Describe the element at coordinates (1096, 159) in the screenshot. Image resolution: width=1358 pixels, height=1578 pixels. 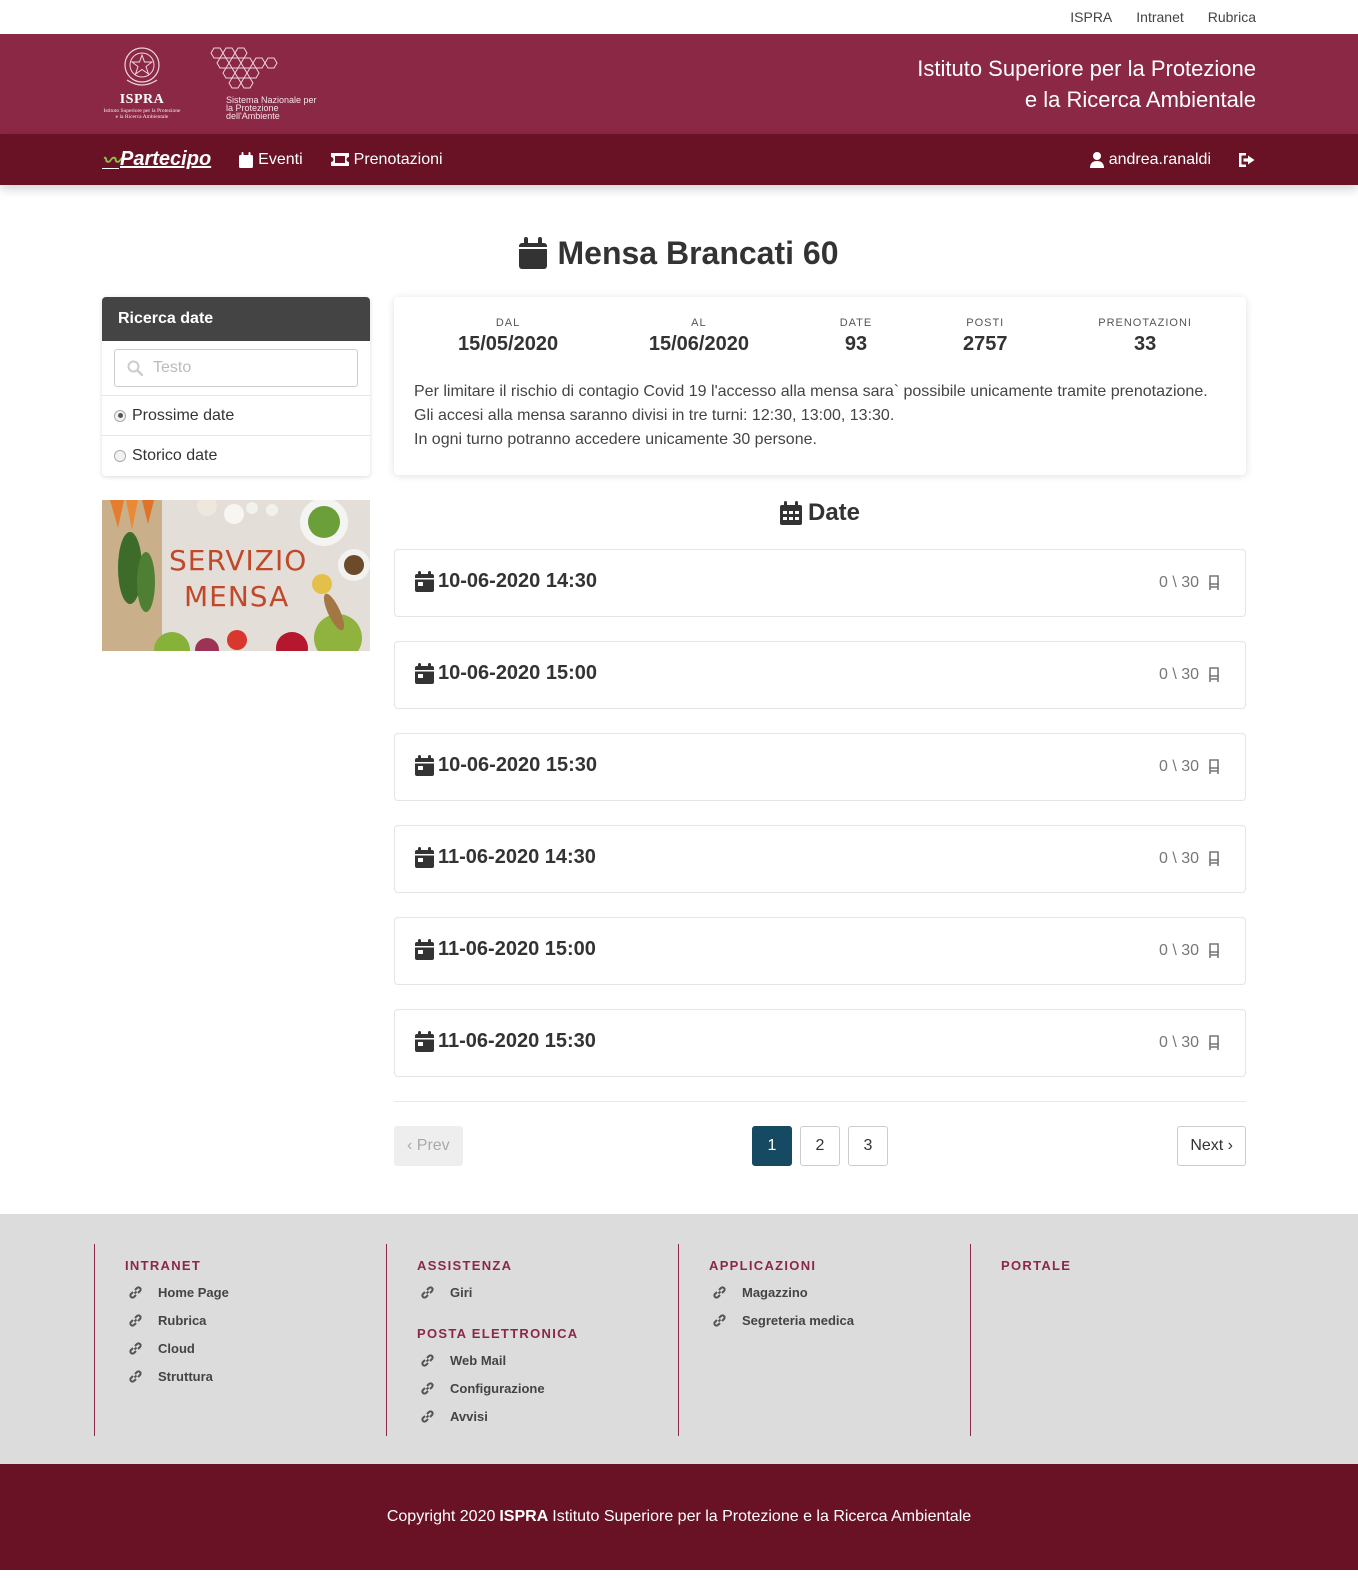
I see `user-icon` at that location.